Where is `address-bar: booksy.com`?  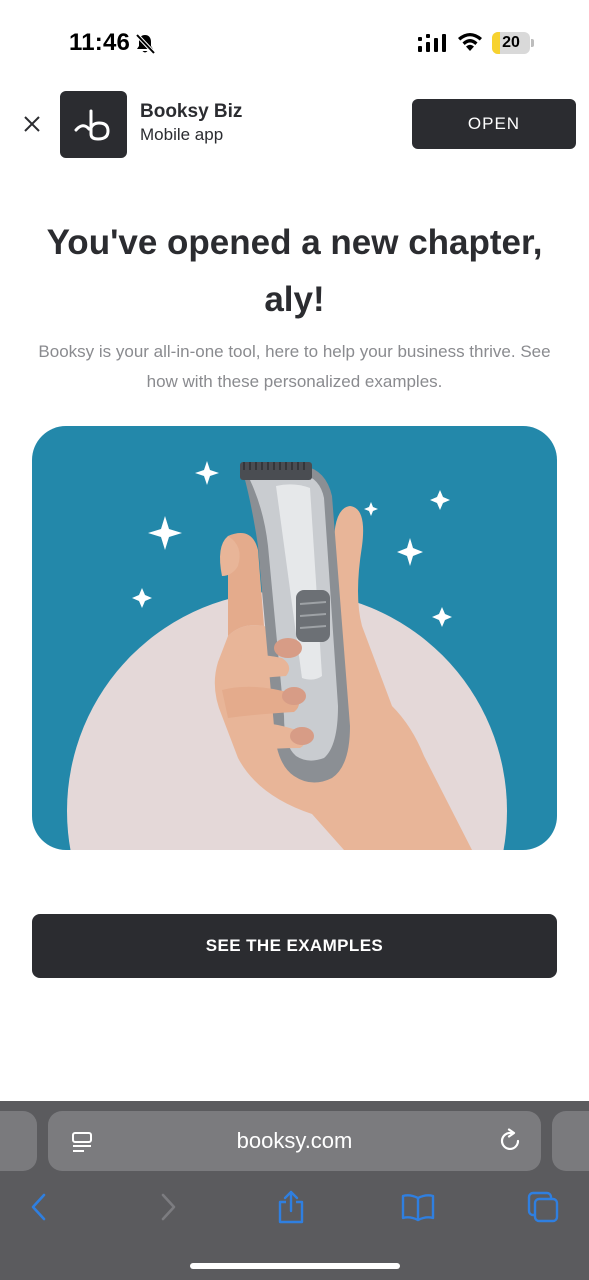 address-bar: booksy.com is located at coordinates (294, 1141).